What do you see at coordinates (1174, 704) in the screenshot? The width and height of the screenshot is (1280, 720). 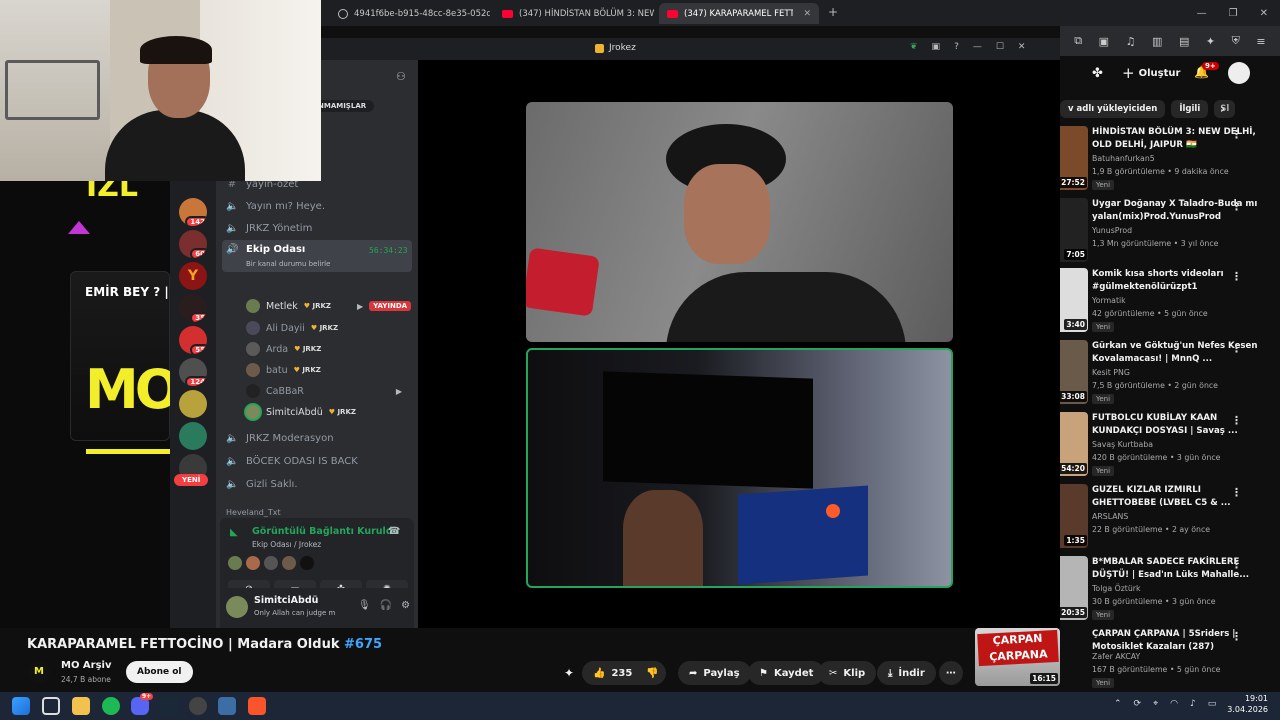 I see `wifi-icon: ◠` at bounding box center [1174, 704].